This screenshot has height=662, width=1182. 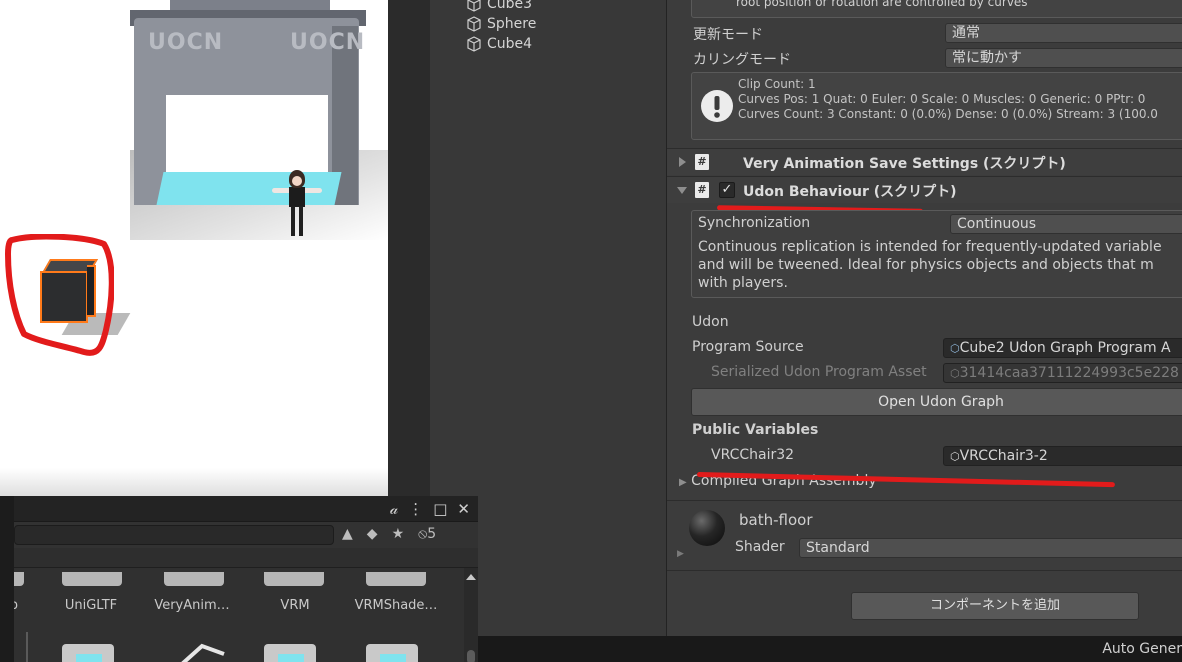 I want to click on warning-info-icon, so click(x=717, y=106).